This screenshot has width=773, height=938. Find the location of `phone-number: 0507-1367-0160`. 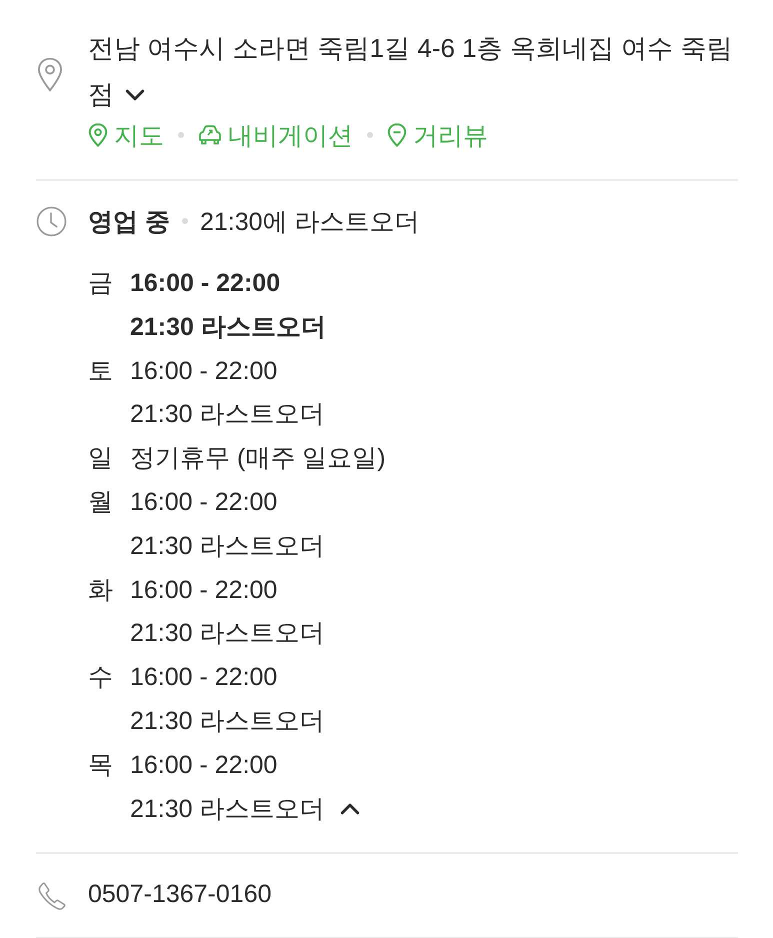

phone-number: 0507-1367-0160 is located at coordinates (413, 894).